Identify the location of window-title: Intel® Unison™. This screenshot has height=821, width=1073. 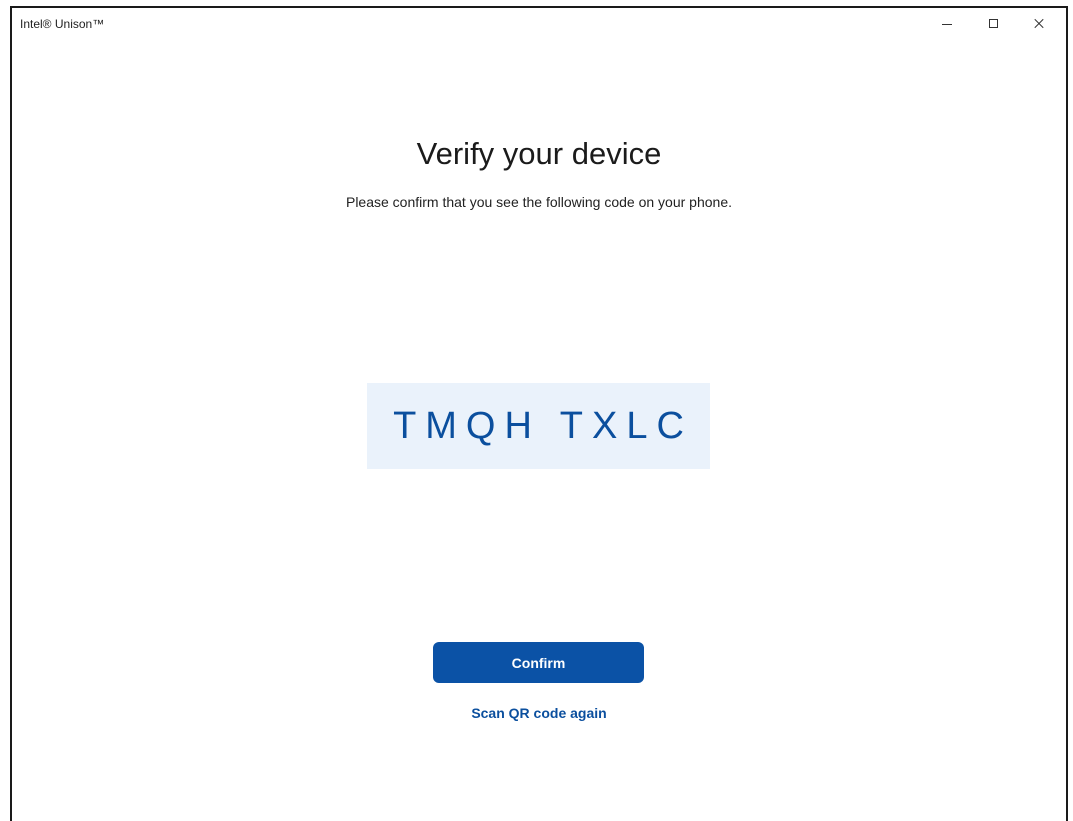
(62, 24).